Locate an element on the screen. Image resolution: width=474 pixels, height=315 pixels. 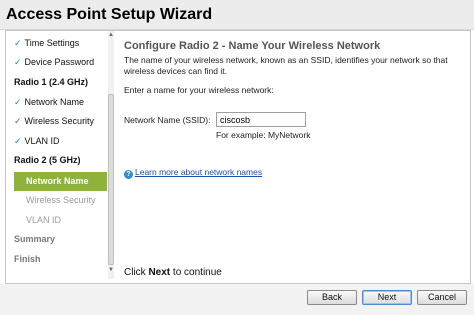
sidebar-item-radio2-vlan-id: VLAN ID is located at coordinates (61, 220).